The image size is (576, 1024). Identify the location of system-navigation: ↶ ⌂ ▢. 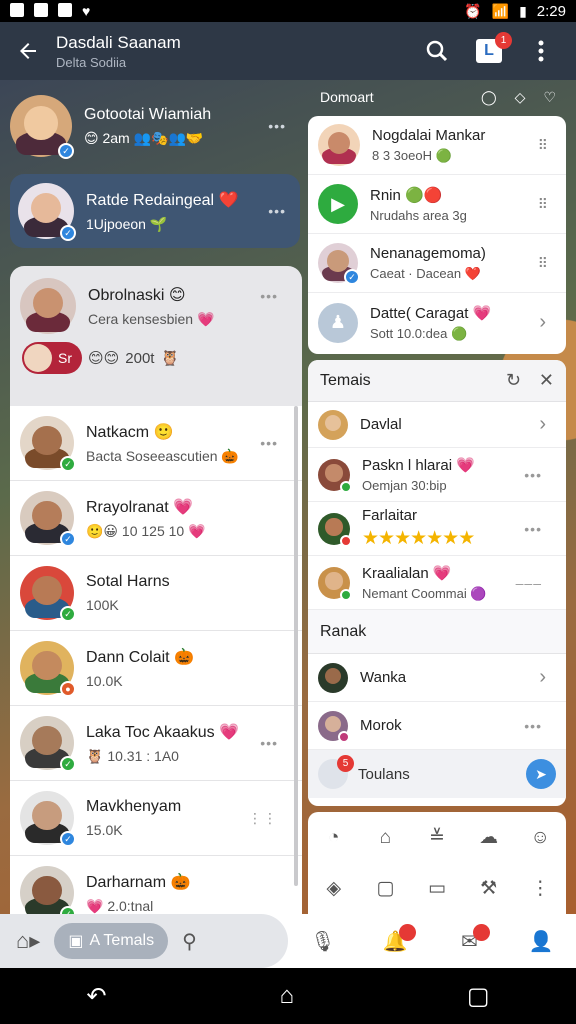
(288, 996).